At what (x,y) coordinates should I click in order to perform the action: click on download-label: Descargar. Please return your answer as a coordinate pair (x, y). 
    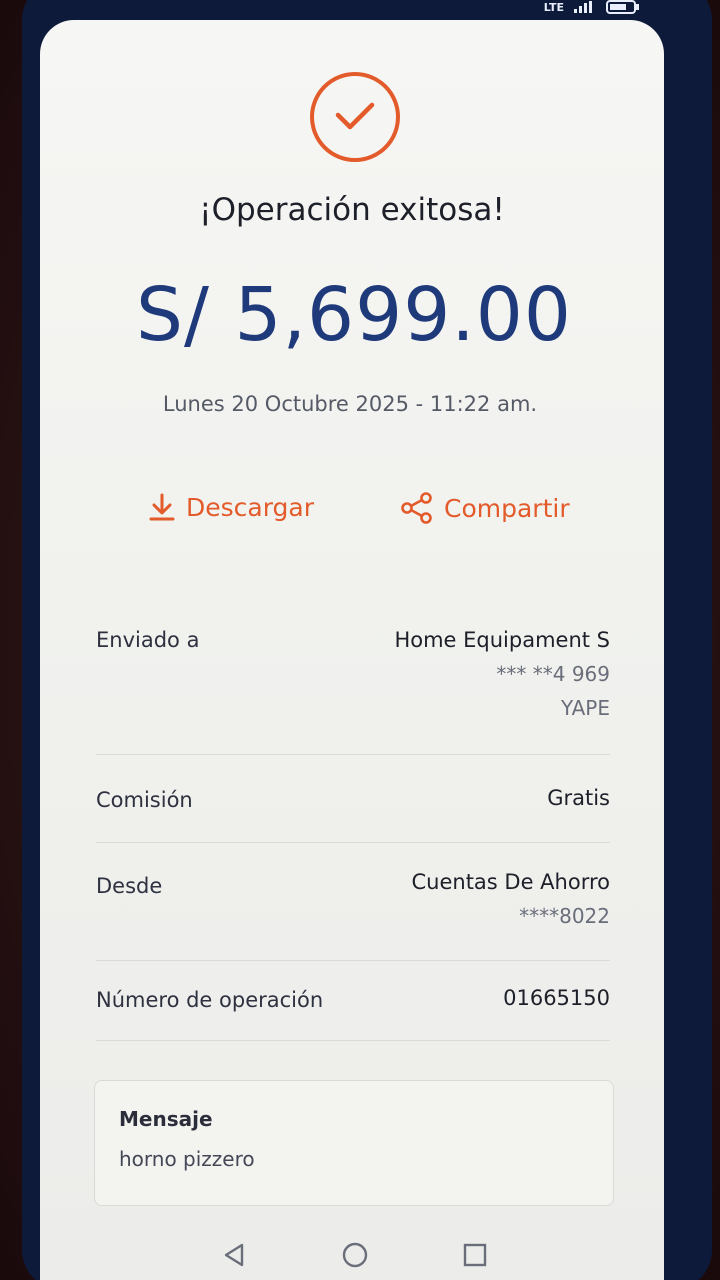
    Looking at the image, I should click on (250, 507).